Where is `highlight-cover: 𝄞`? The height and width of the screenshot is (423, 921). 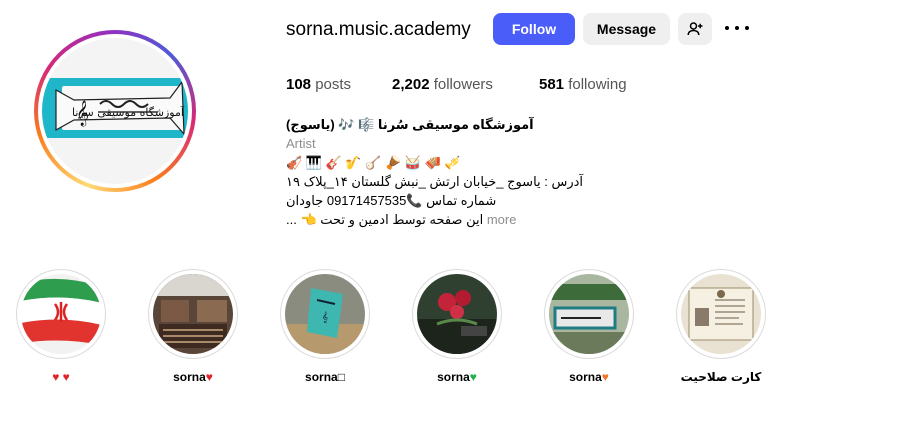 highlight-cover: 𝄞 is located at coordinates (325, 314).